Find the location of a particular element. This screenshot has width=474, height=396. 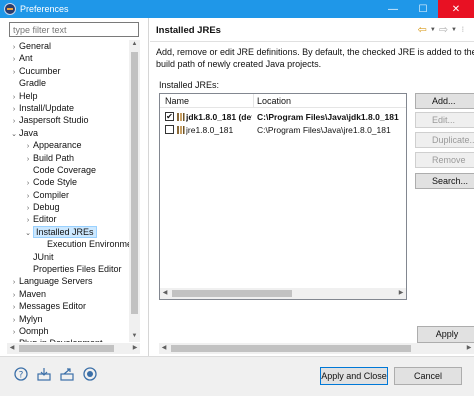

tree-item-label: Gradle is located at coordinates (33, 83).